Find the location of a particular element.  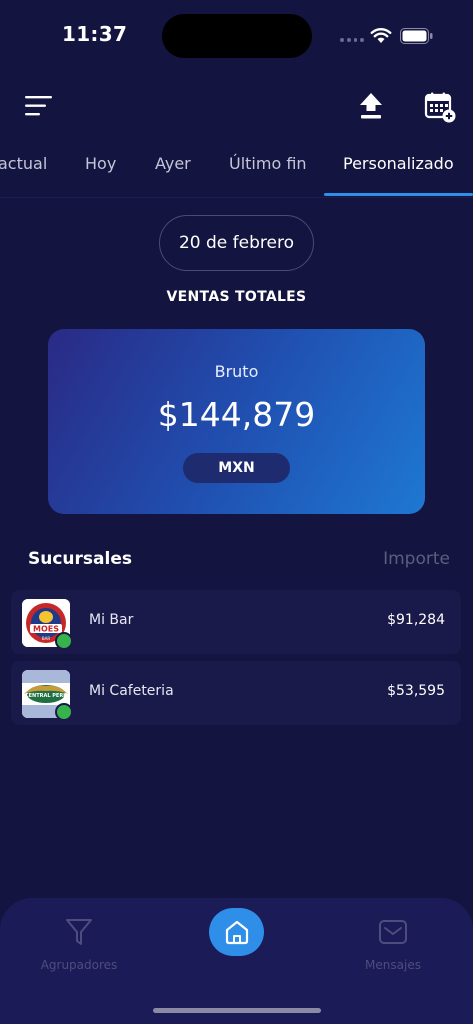

svg-text: MOES is located at coordinates (46, 629).